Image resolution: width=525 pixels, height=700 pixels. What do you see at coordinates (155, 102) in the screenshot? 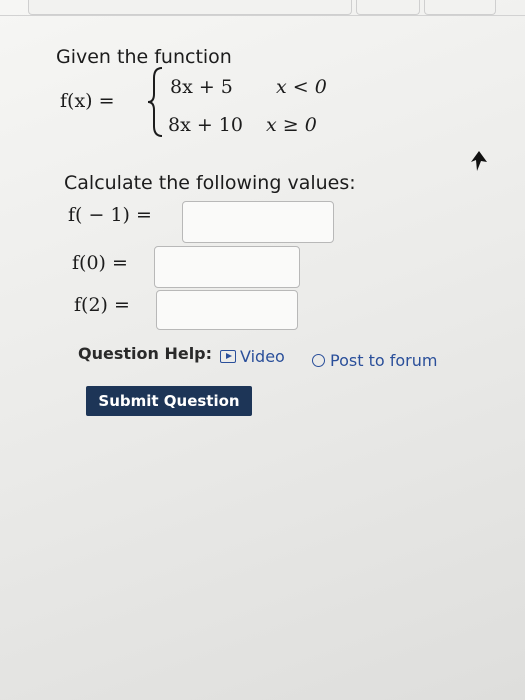
I see `piecewise-brace` at bounding box center [155, 102].